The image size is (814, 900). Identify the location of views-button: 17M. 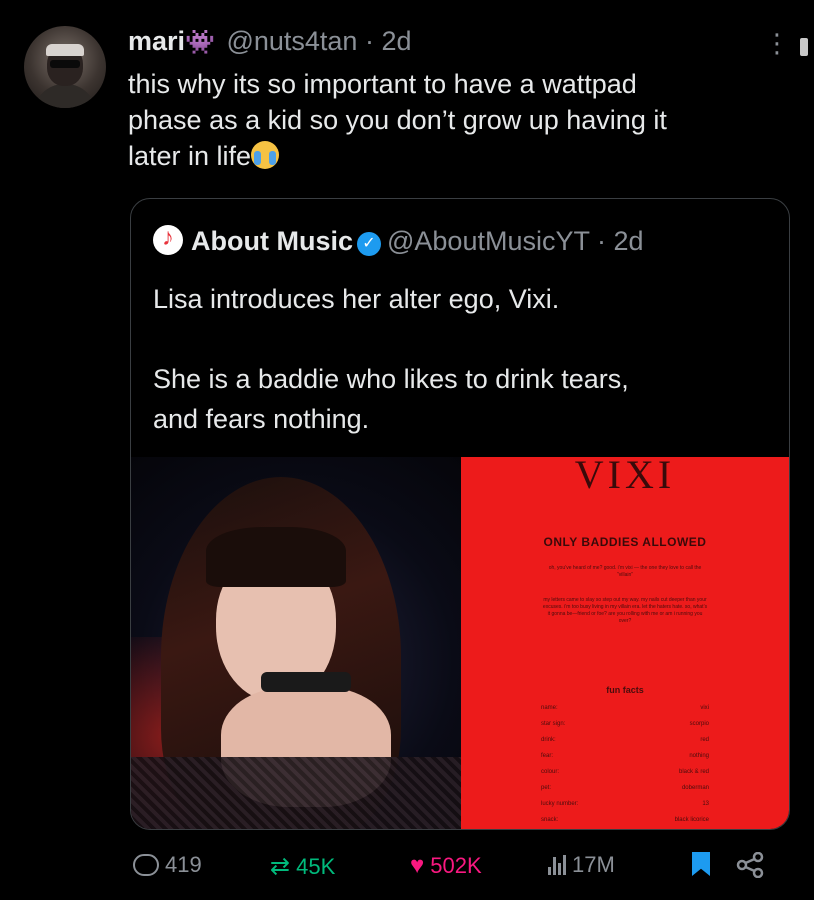
(581, 865).